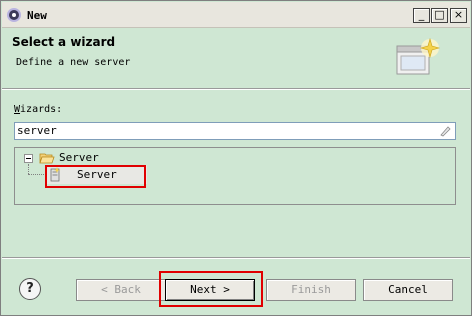 Image resolution: width=472 pixels, height=316 pixels. Describe the element at coordinates (236, 89) in the screenshot. I see `banner-separator` at that location.